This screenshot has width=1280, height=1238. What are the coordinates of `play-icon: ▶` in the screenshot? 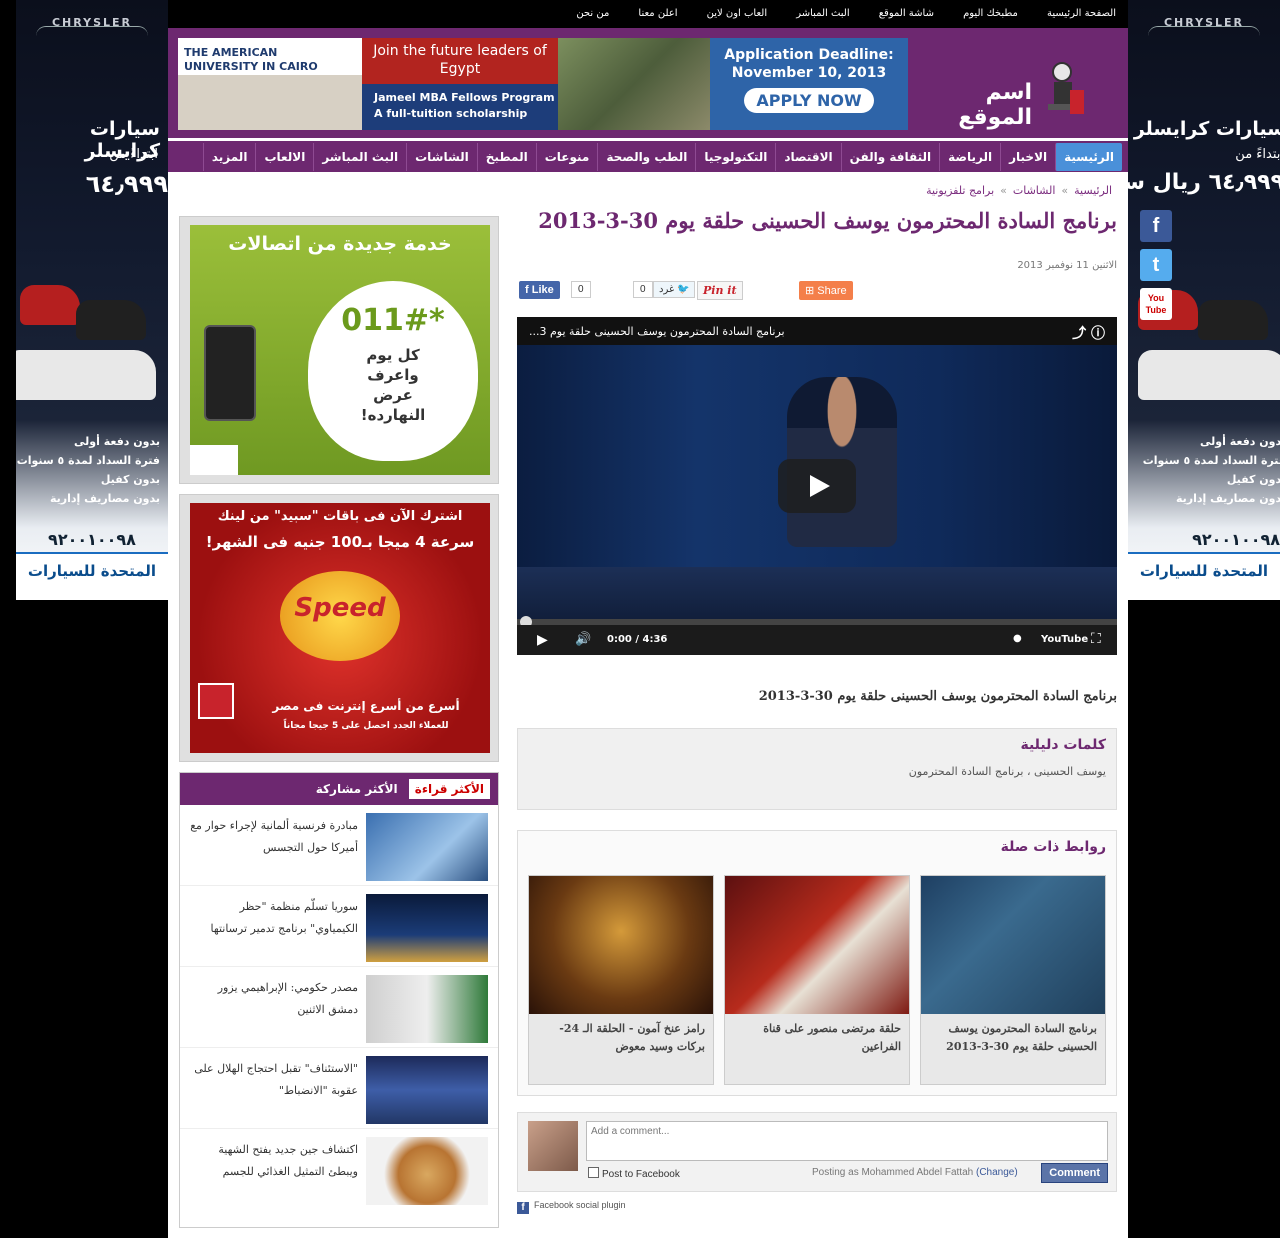 It's located at (542, 640).